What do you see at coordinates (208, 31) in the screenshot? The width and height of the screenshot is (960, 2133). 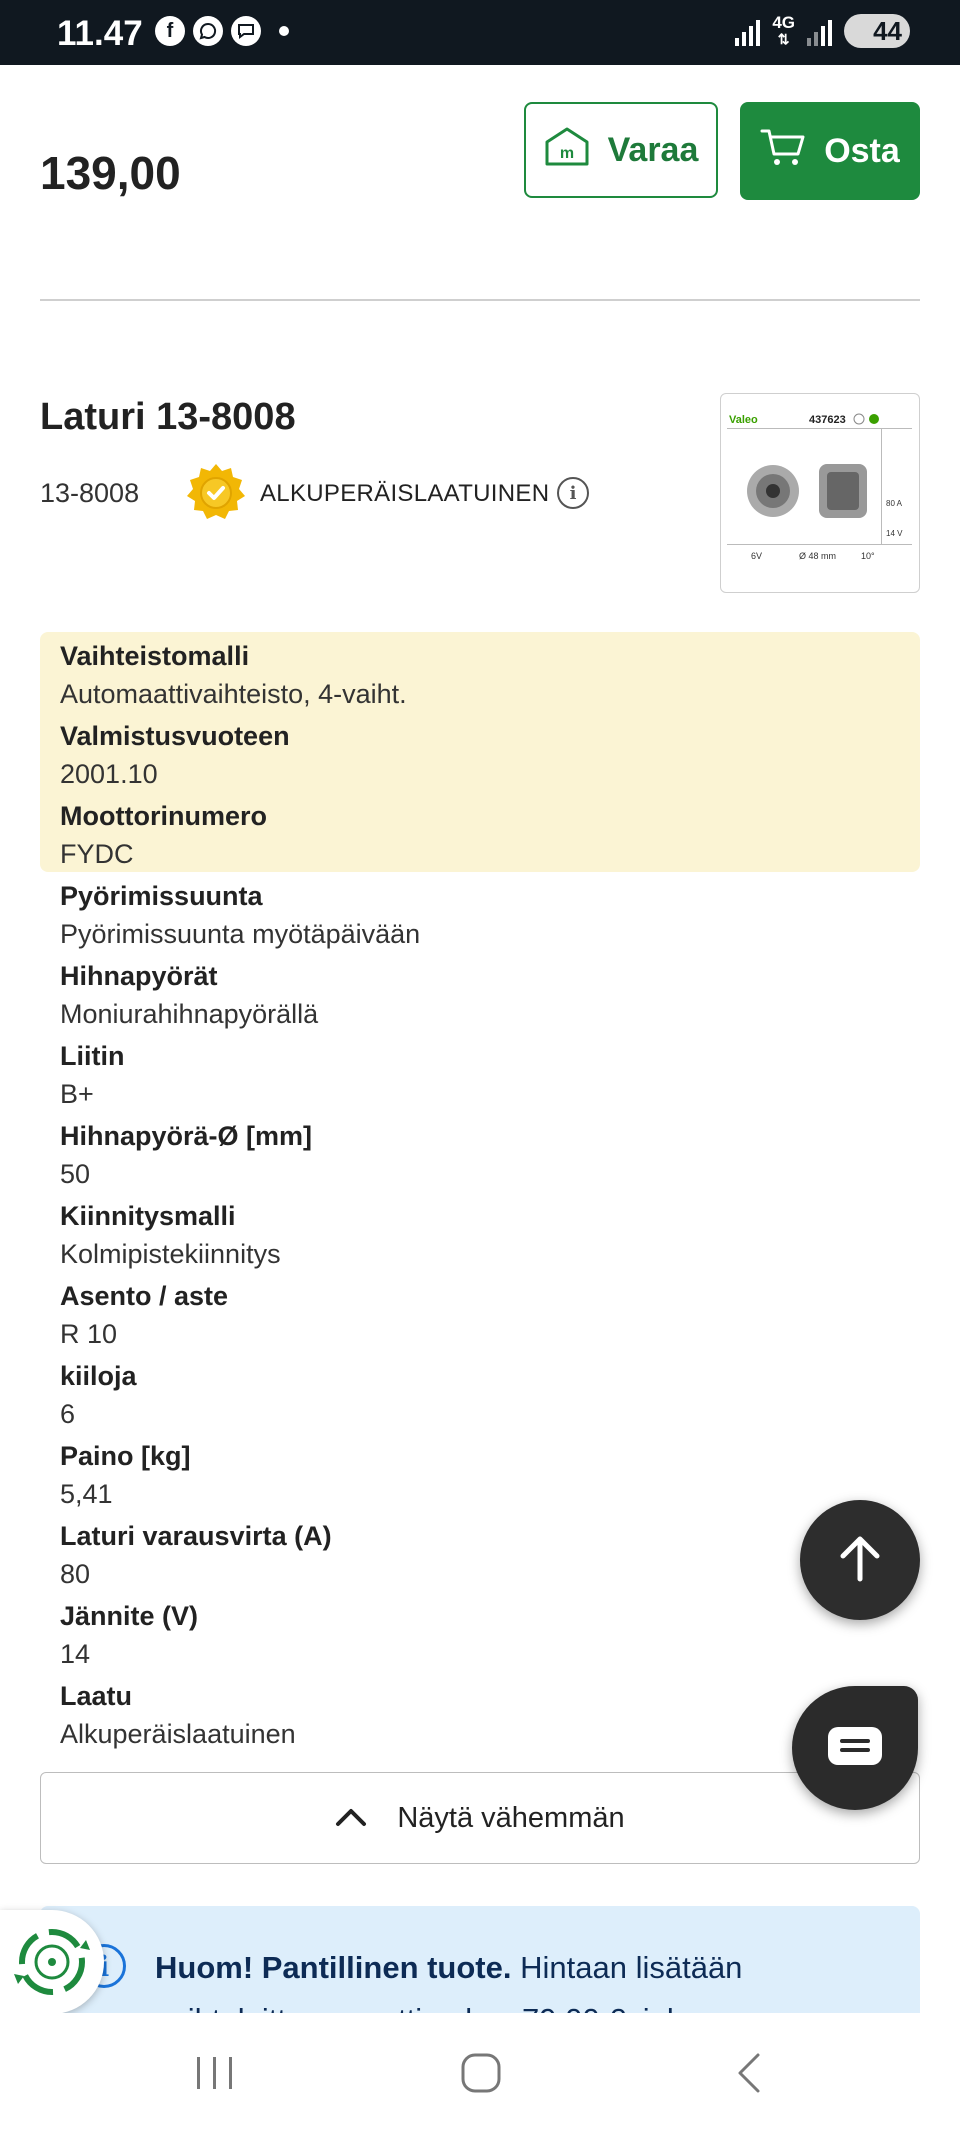 I see `whatsapp-icon` at bounding box center [208, 31].